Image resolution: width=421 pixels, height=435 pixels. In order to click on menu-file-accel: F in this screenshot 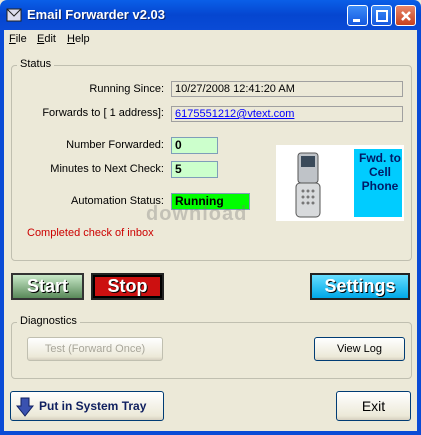, I will do `click(12, 39)`.